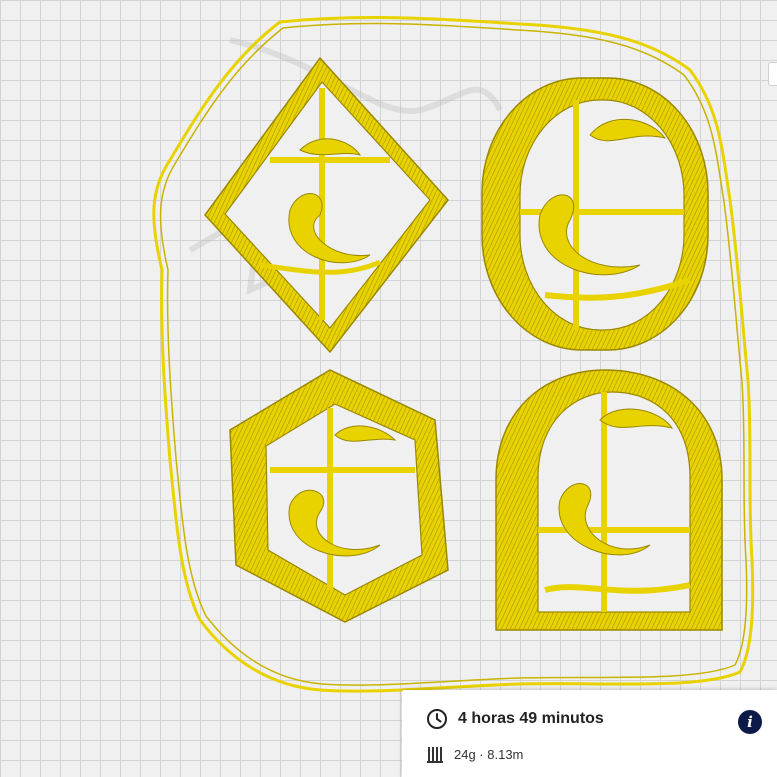 The width and height of the screenshot is (777, 777). I want to click on material-row: 24g · 8.13m, so click(474, 754).